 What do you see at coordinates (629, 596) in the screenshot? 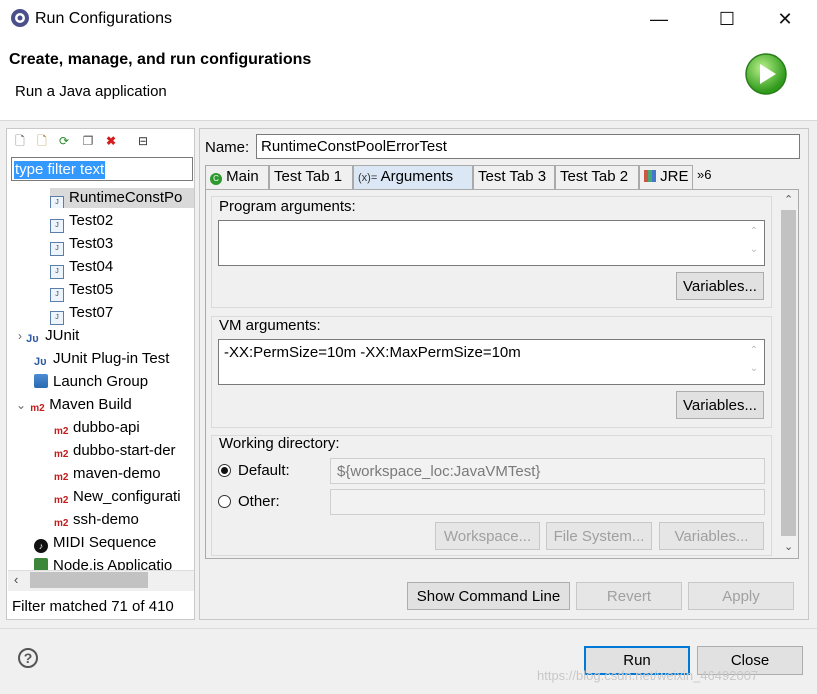
I see `revert-button: Revert` at bounding box center [629, 596].